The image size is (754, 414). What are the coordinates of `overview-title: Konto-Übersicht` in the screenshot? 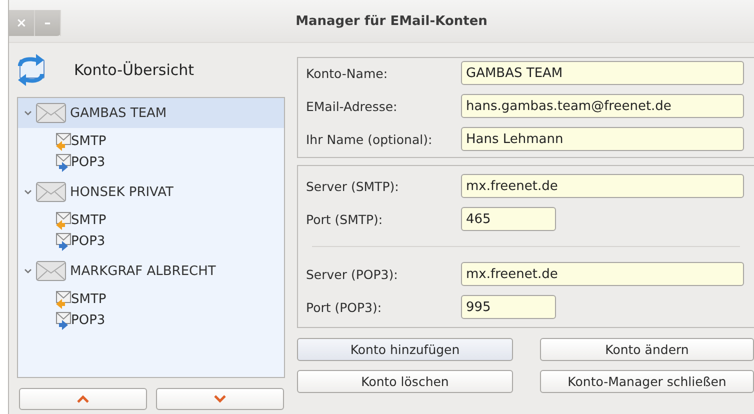 It's located at (134, 70).